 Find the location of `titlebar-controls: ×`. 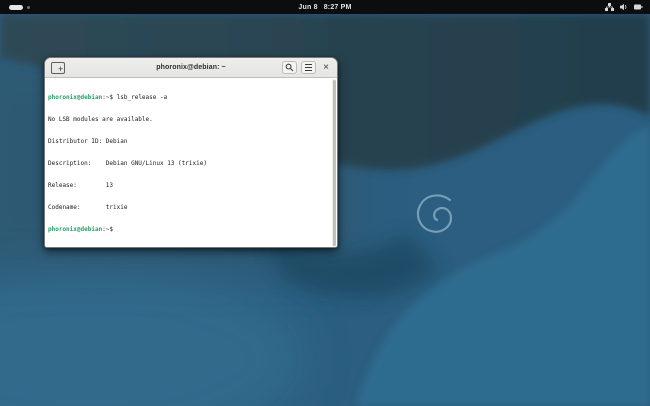

titlebar-controls: × is located at coordinates (307, 67).